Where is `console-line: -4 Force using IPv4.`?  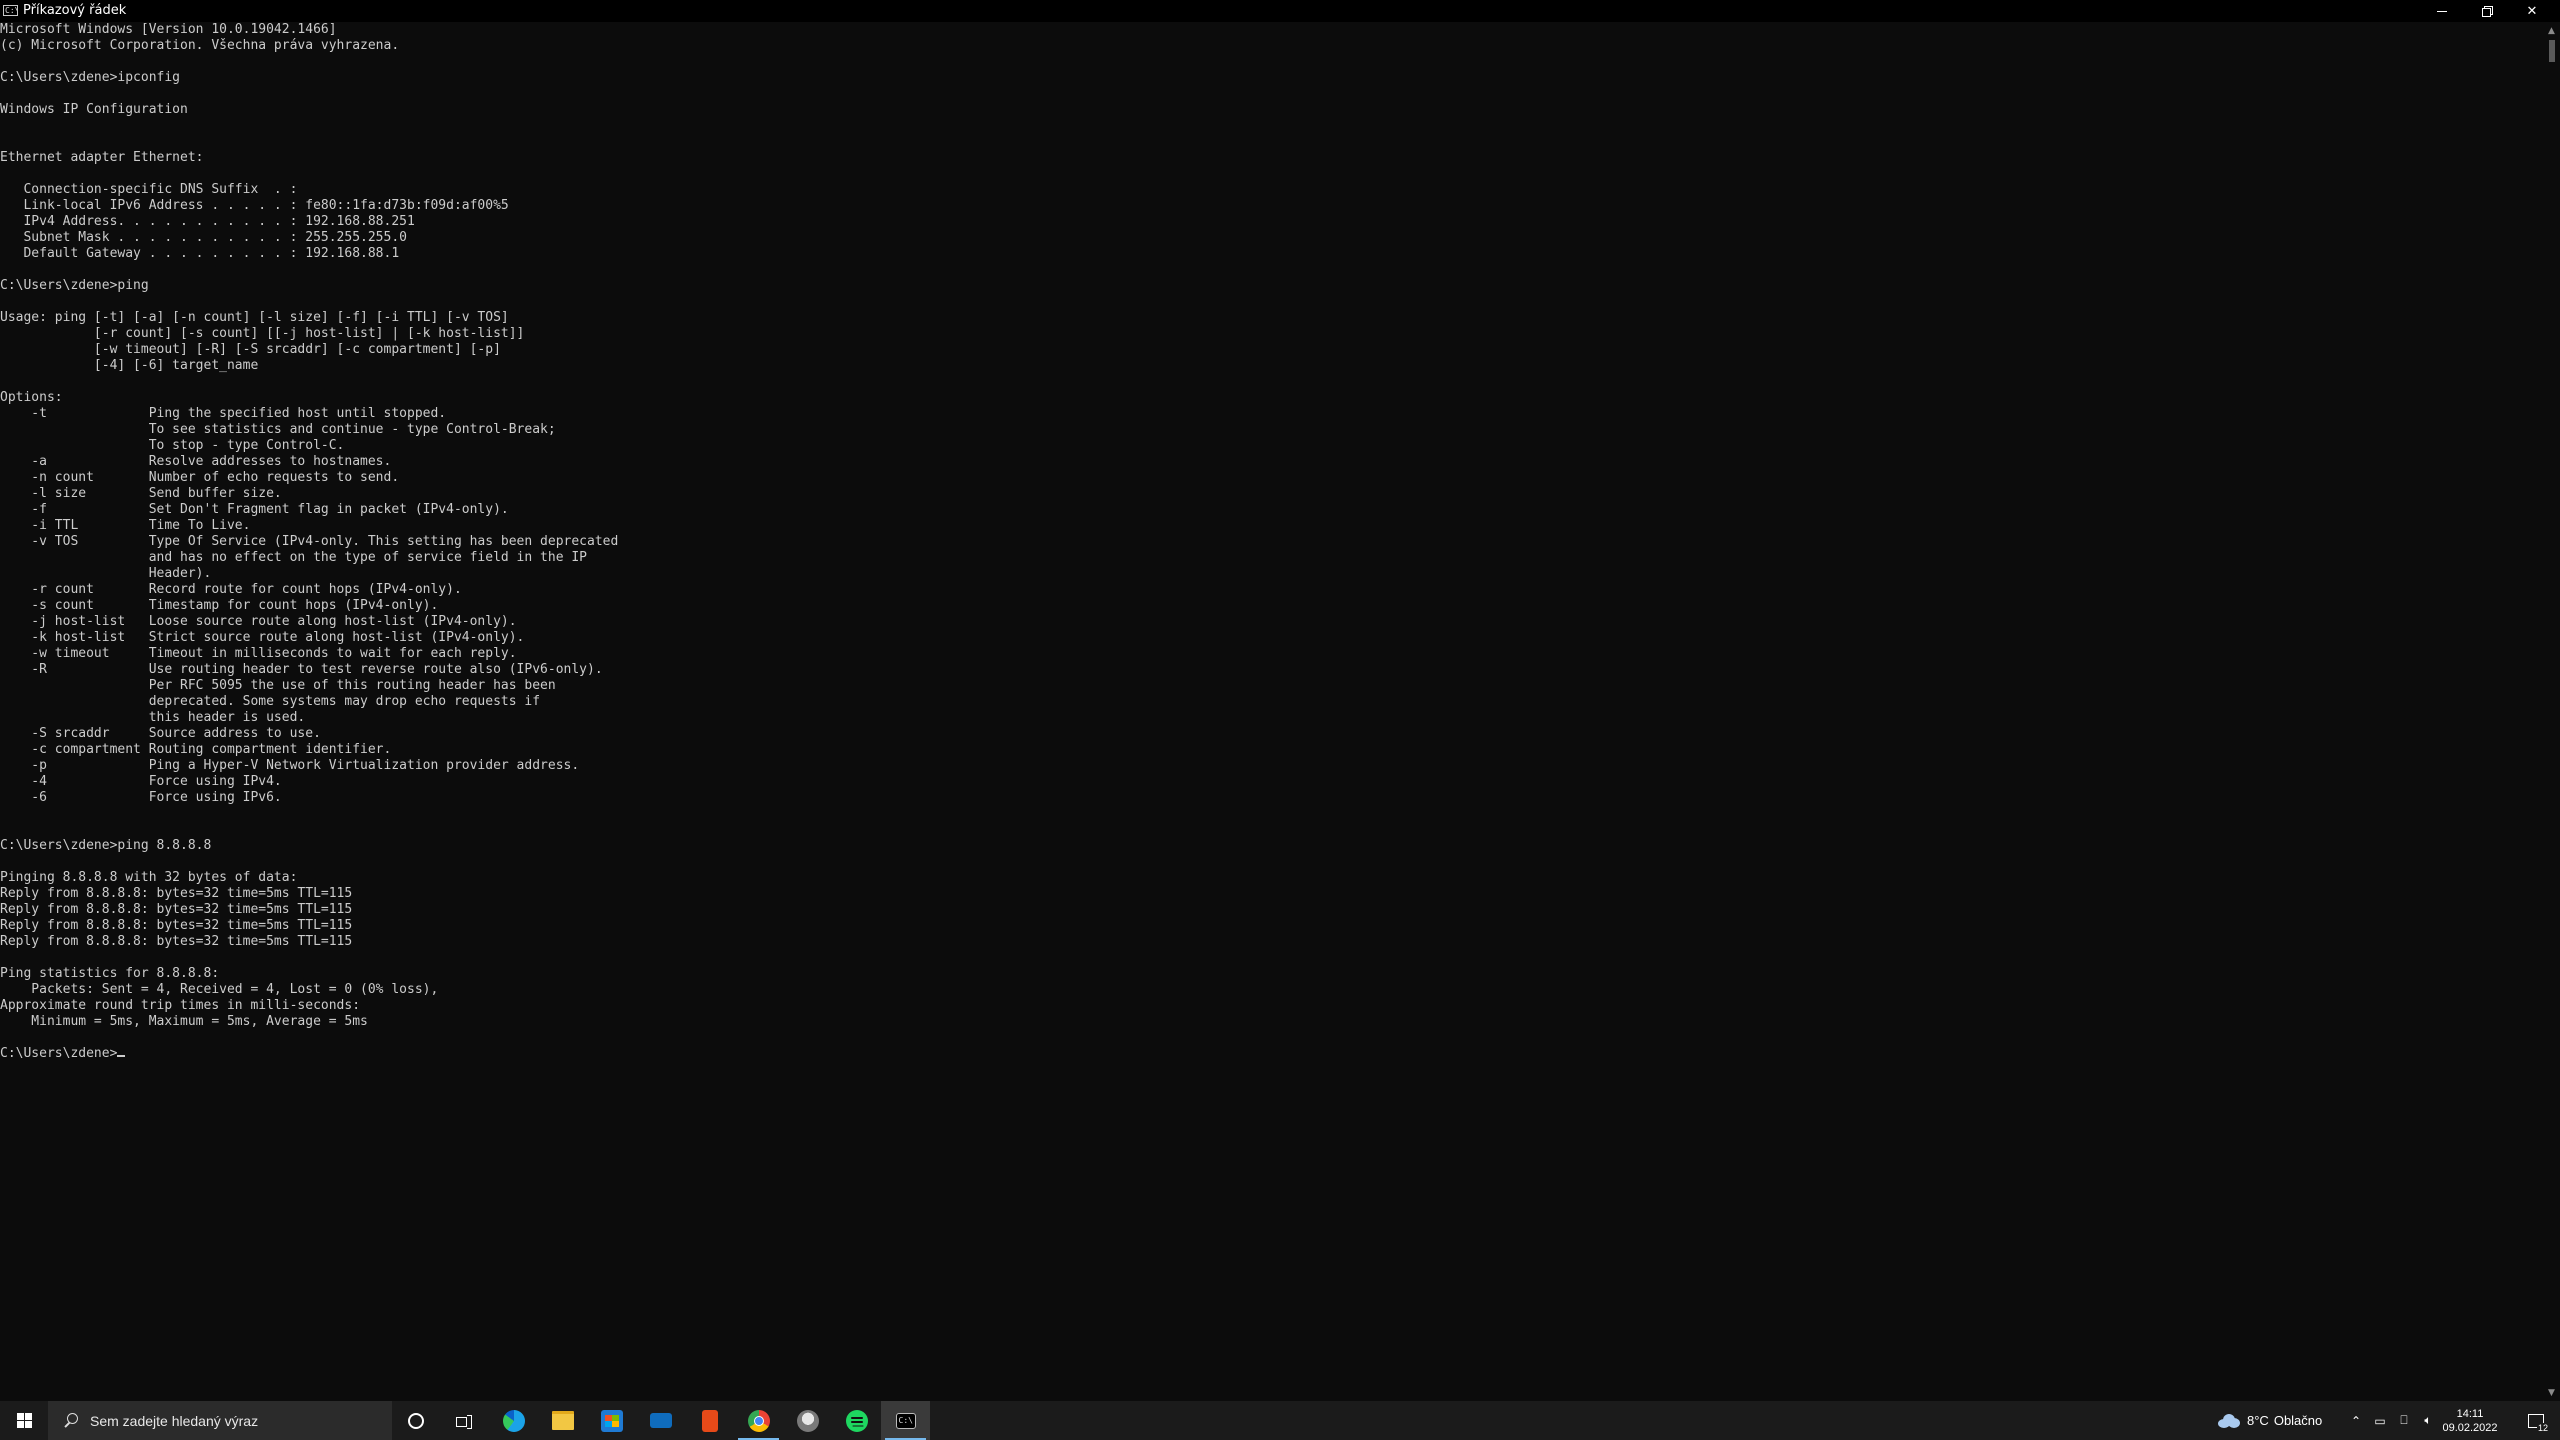
console-line: -4 Force using IPv4. is located at coordinates (141, 781).